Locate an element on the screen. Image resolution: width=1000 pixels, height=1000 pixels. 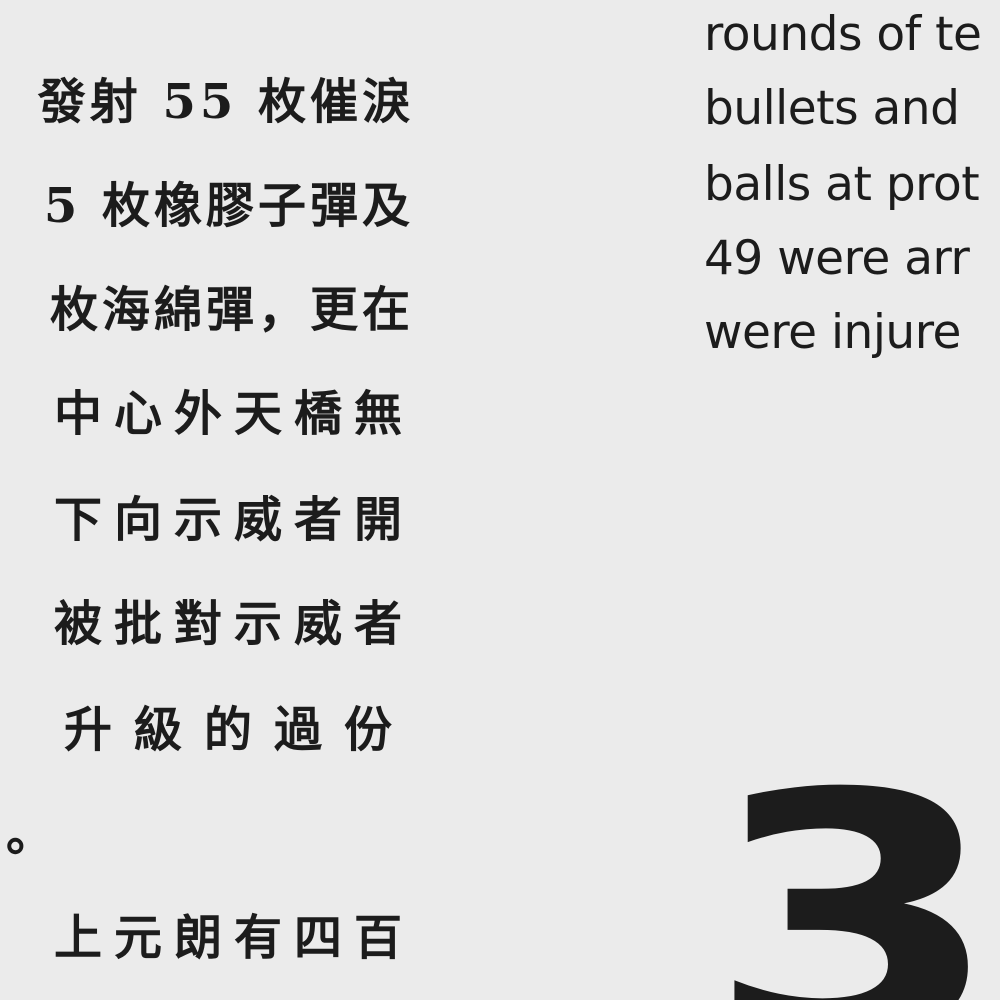
chinese-line-8: 。 is located at coordinates (32, 834).